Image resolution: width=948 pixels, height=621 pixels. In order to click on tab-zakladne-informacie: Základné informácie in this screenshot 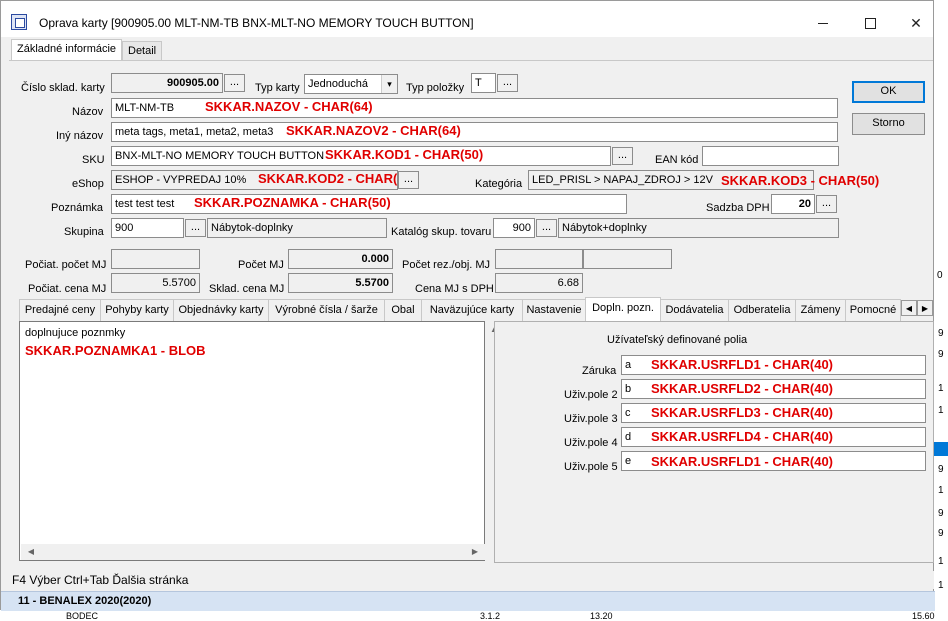, I will do `click(67, 49)`.